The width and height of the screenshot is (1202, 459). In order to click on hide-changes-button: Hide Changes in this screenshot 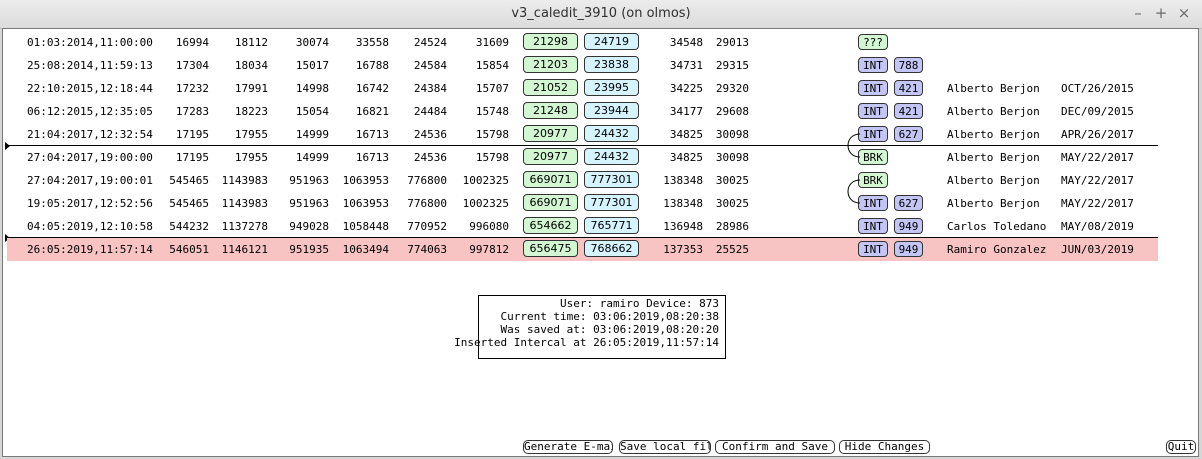, I will do `click(884, 447)`.